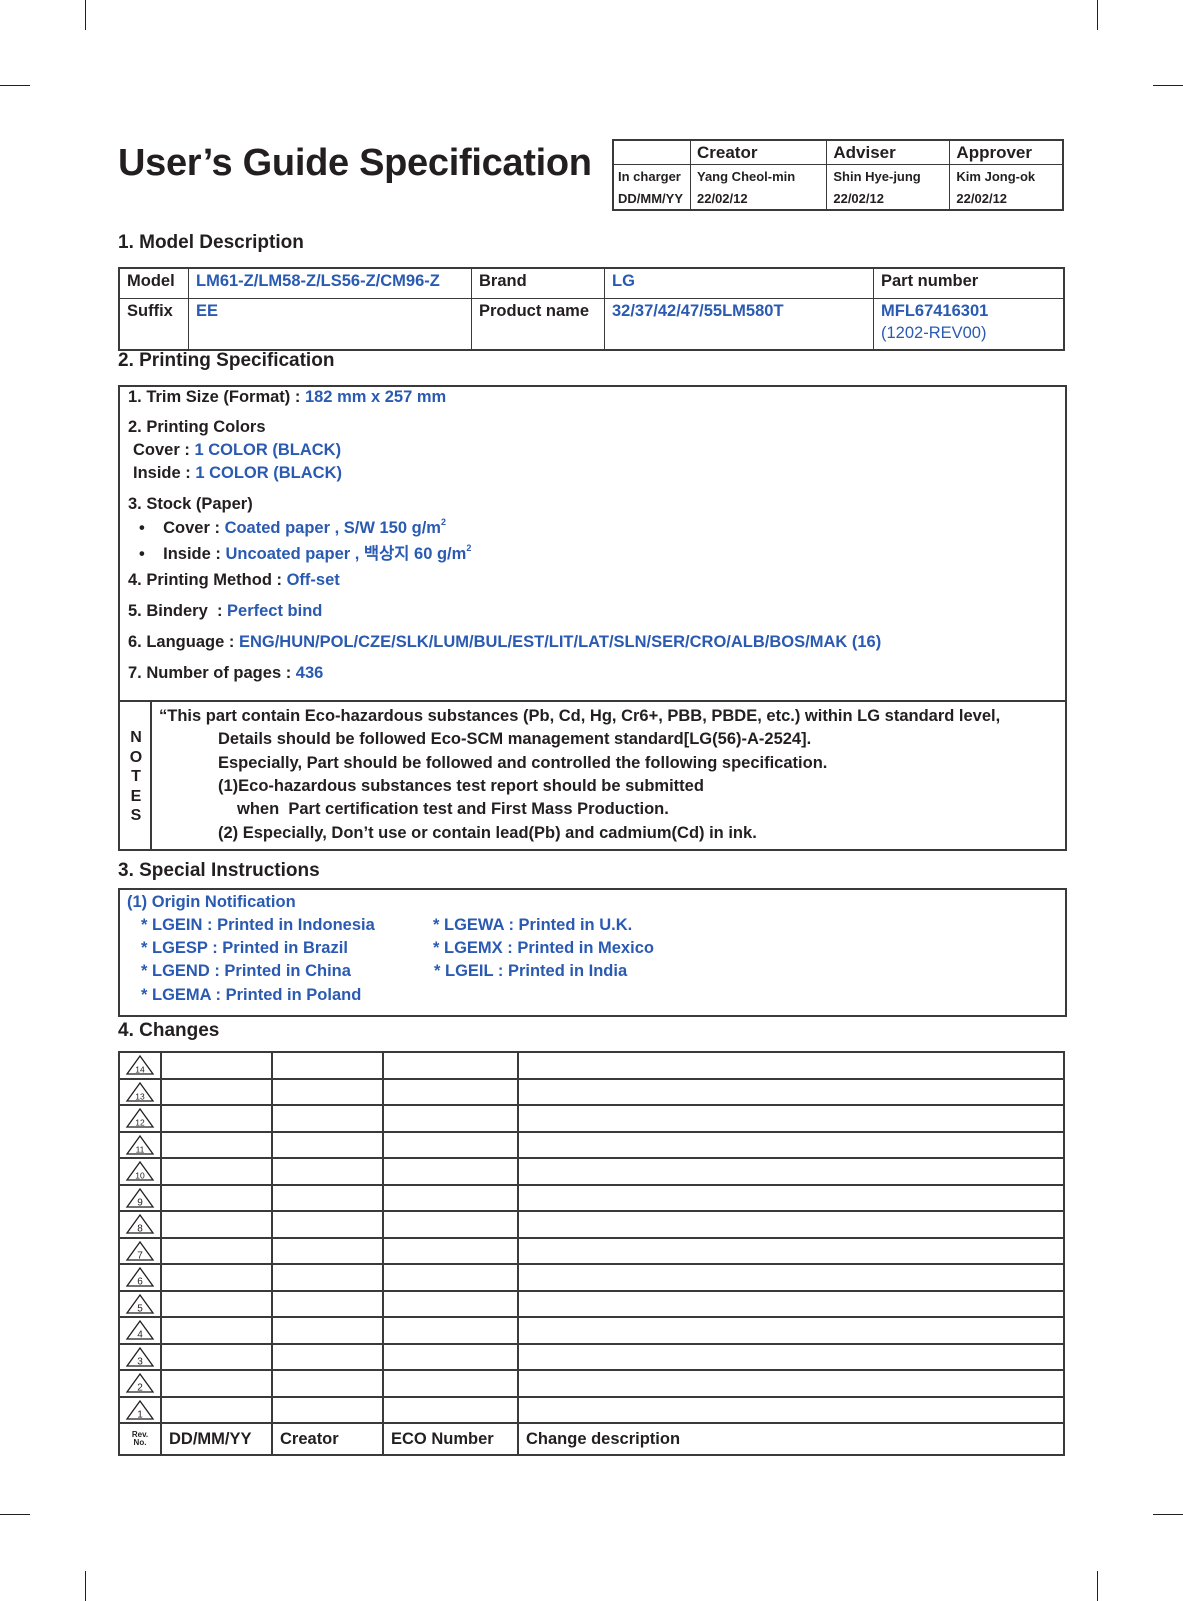  I want to click on revision-number: 9, so click(140, 1202).